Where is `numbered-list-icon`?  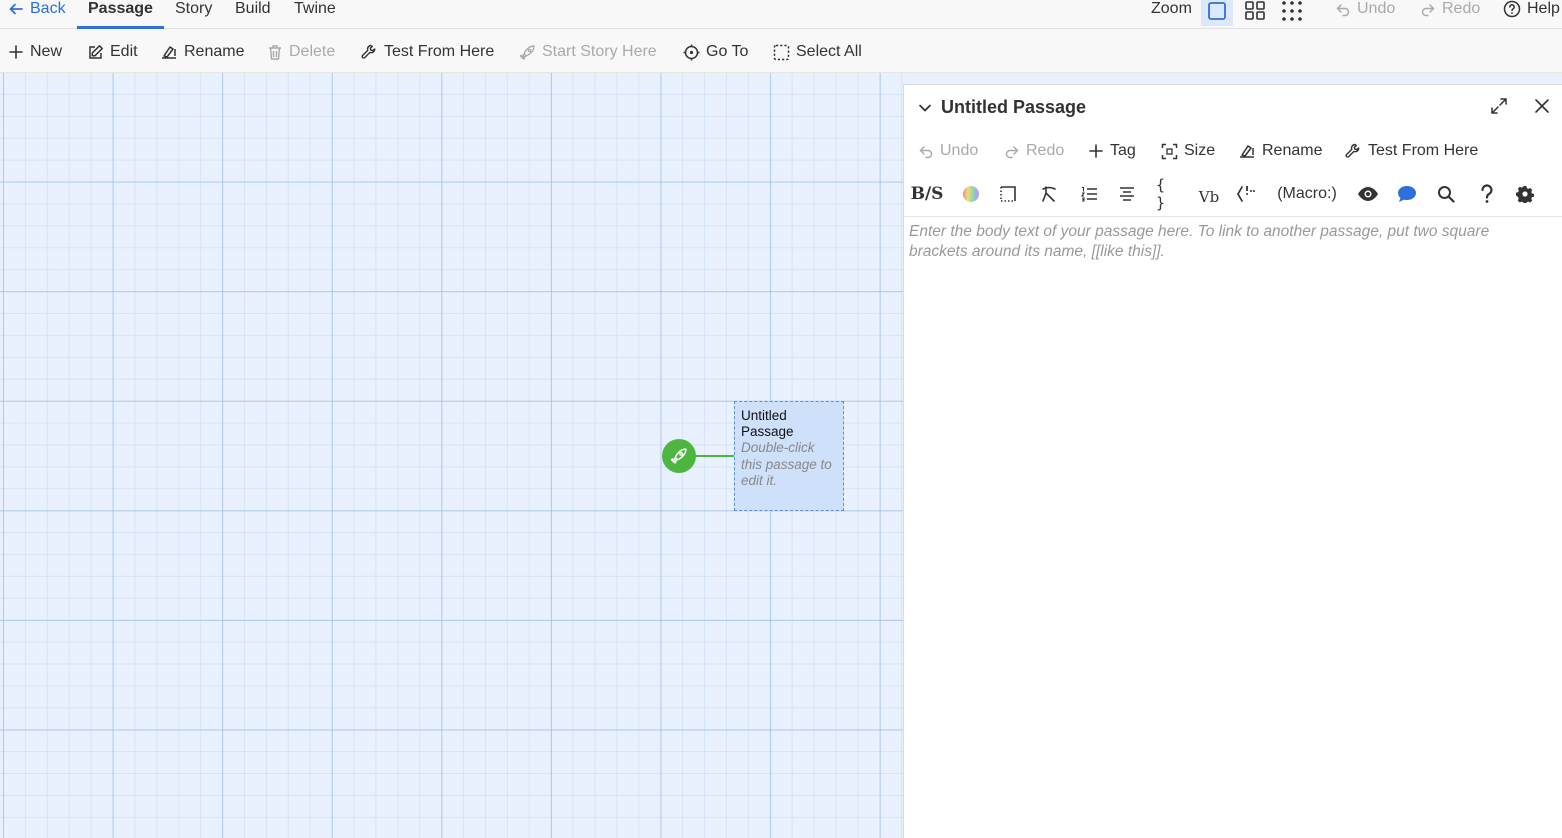 numbered-list-icon is located at coordinates (1088, 194).